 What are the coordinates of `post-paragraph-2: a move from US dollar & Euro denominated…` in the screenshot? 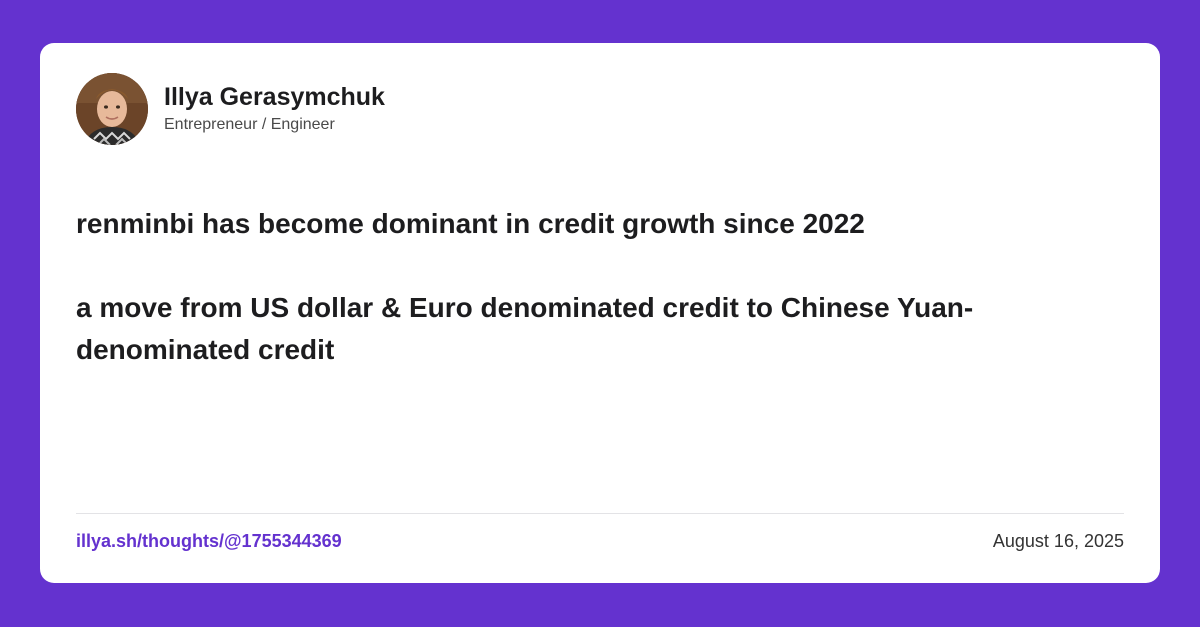 It's located at (525, 328).